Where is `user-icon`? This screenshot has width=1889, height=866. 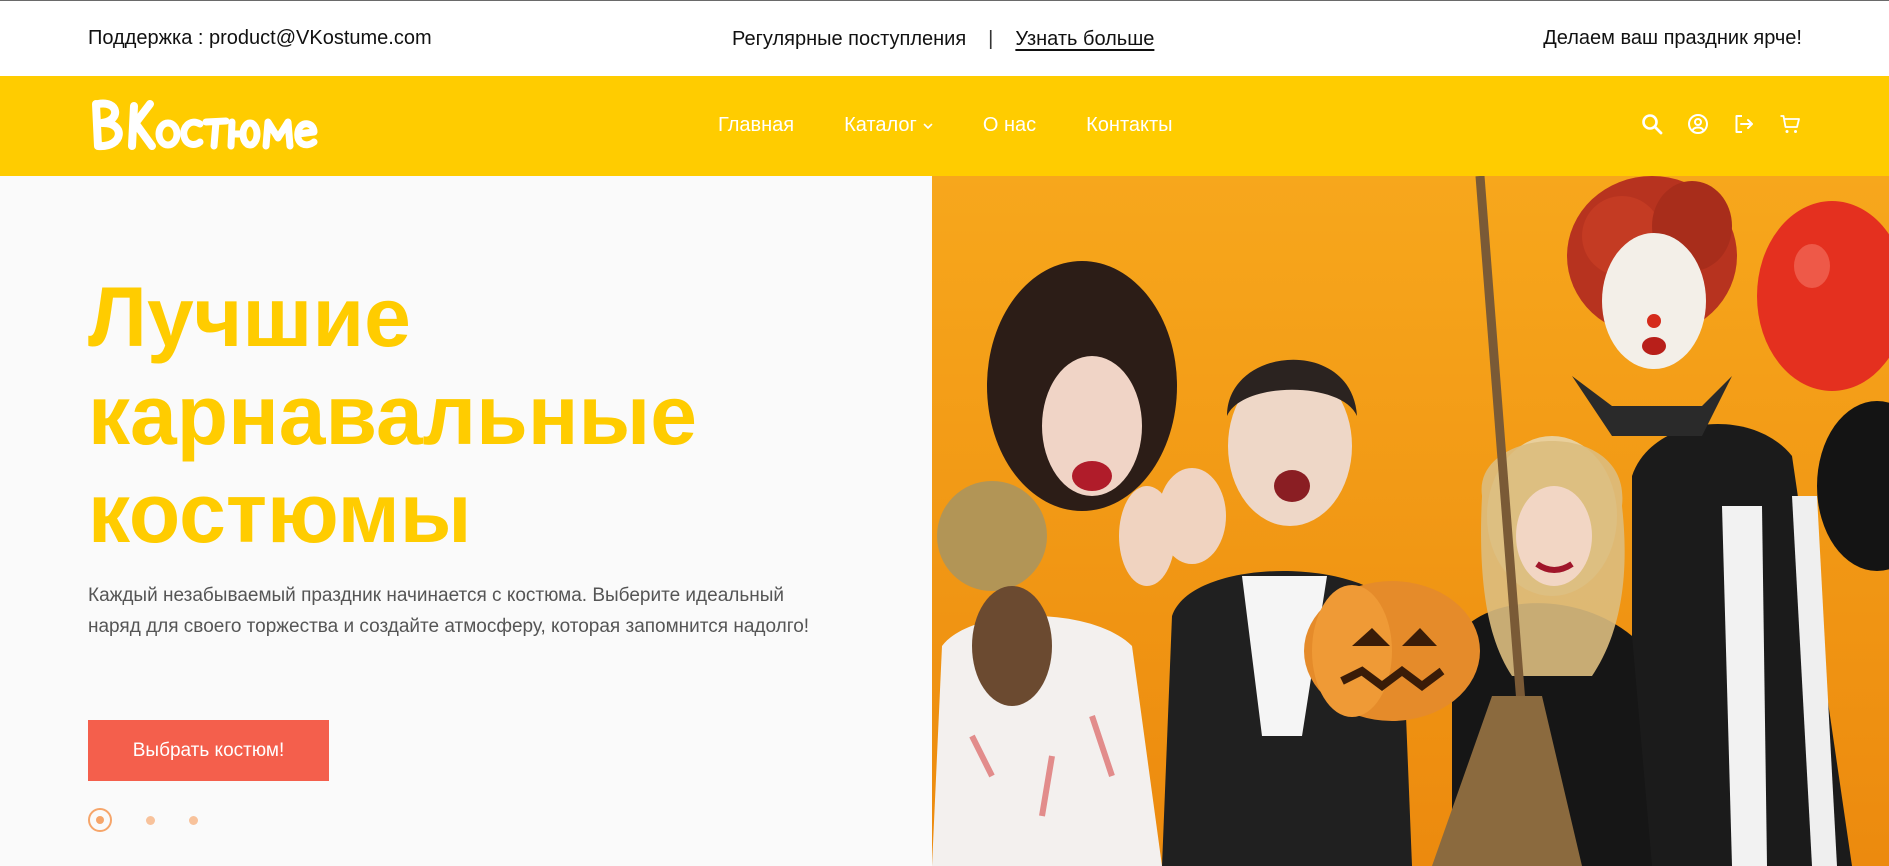 user-icon is located at coordinates (1698, 124).